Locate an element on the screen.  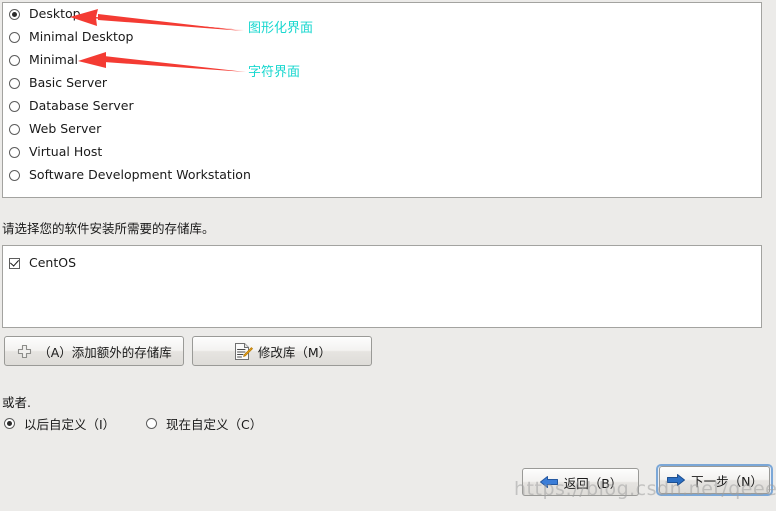
watermark-text: https://blog.csdn.net/qeeezz11224 is located at coordinates (645, 489).